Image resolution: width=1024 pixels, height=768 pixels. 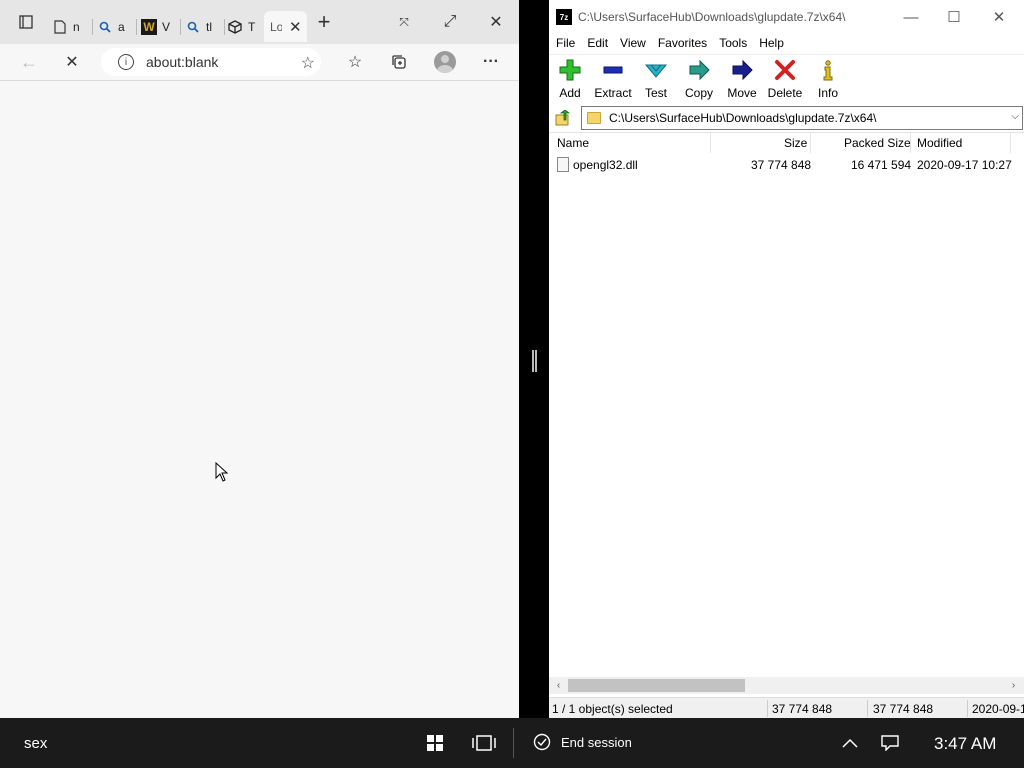 What do you see at coordinates (802, 709) in the screenshot?
I see `status-size: 37 774 848` at bounding box center [802, 709].